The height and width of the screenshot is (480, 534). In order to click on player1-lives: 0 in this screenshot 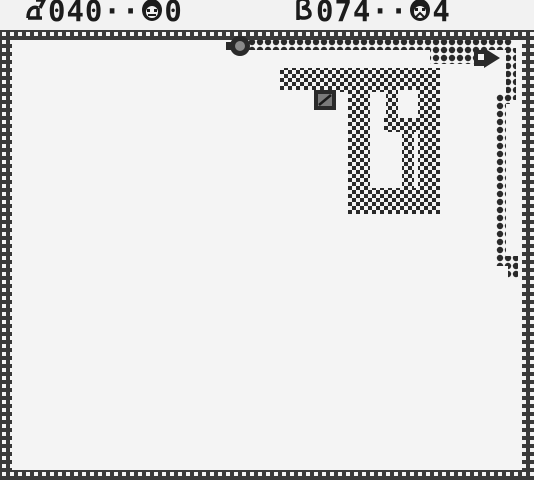, I will do `click(173, 14)`.